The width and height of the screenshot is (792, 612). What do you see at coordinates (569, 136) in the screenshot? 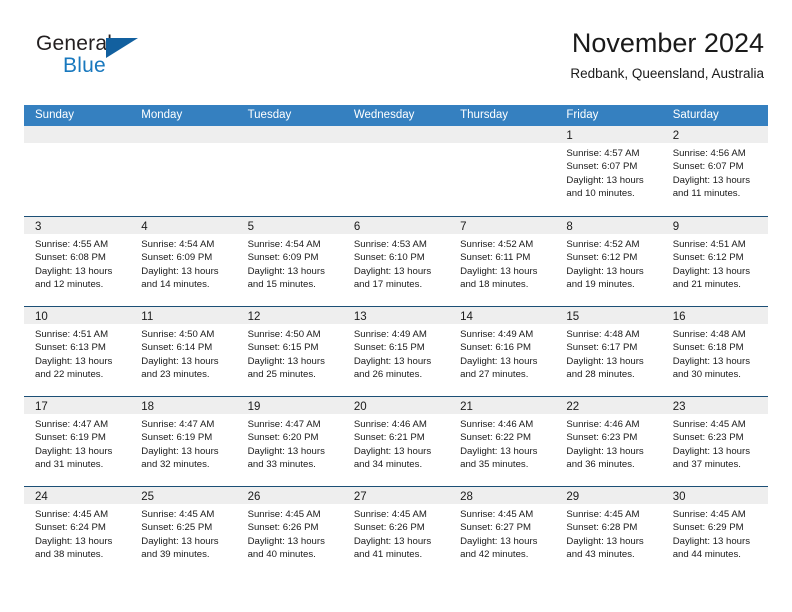
I see `day-number: 1` at bounding box center [569, 136].